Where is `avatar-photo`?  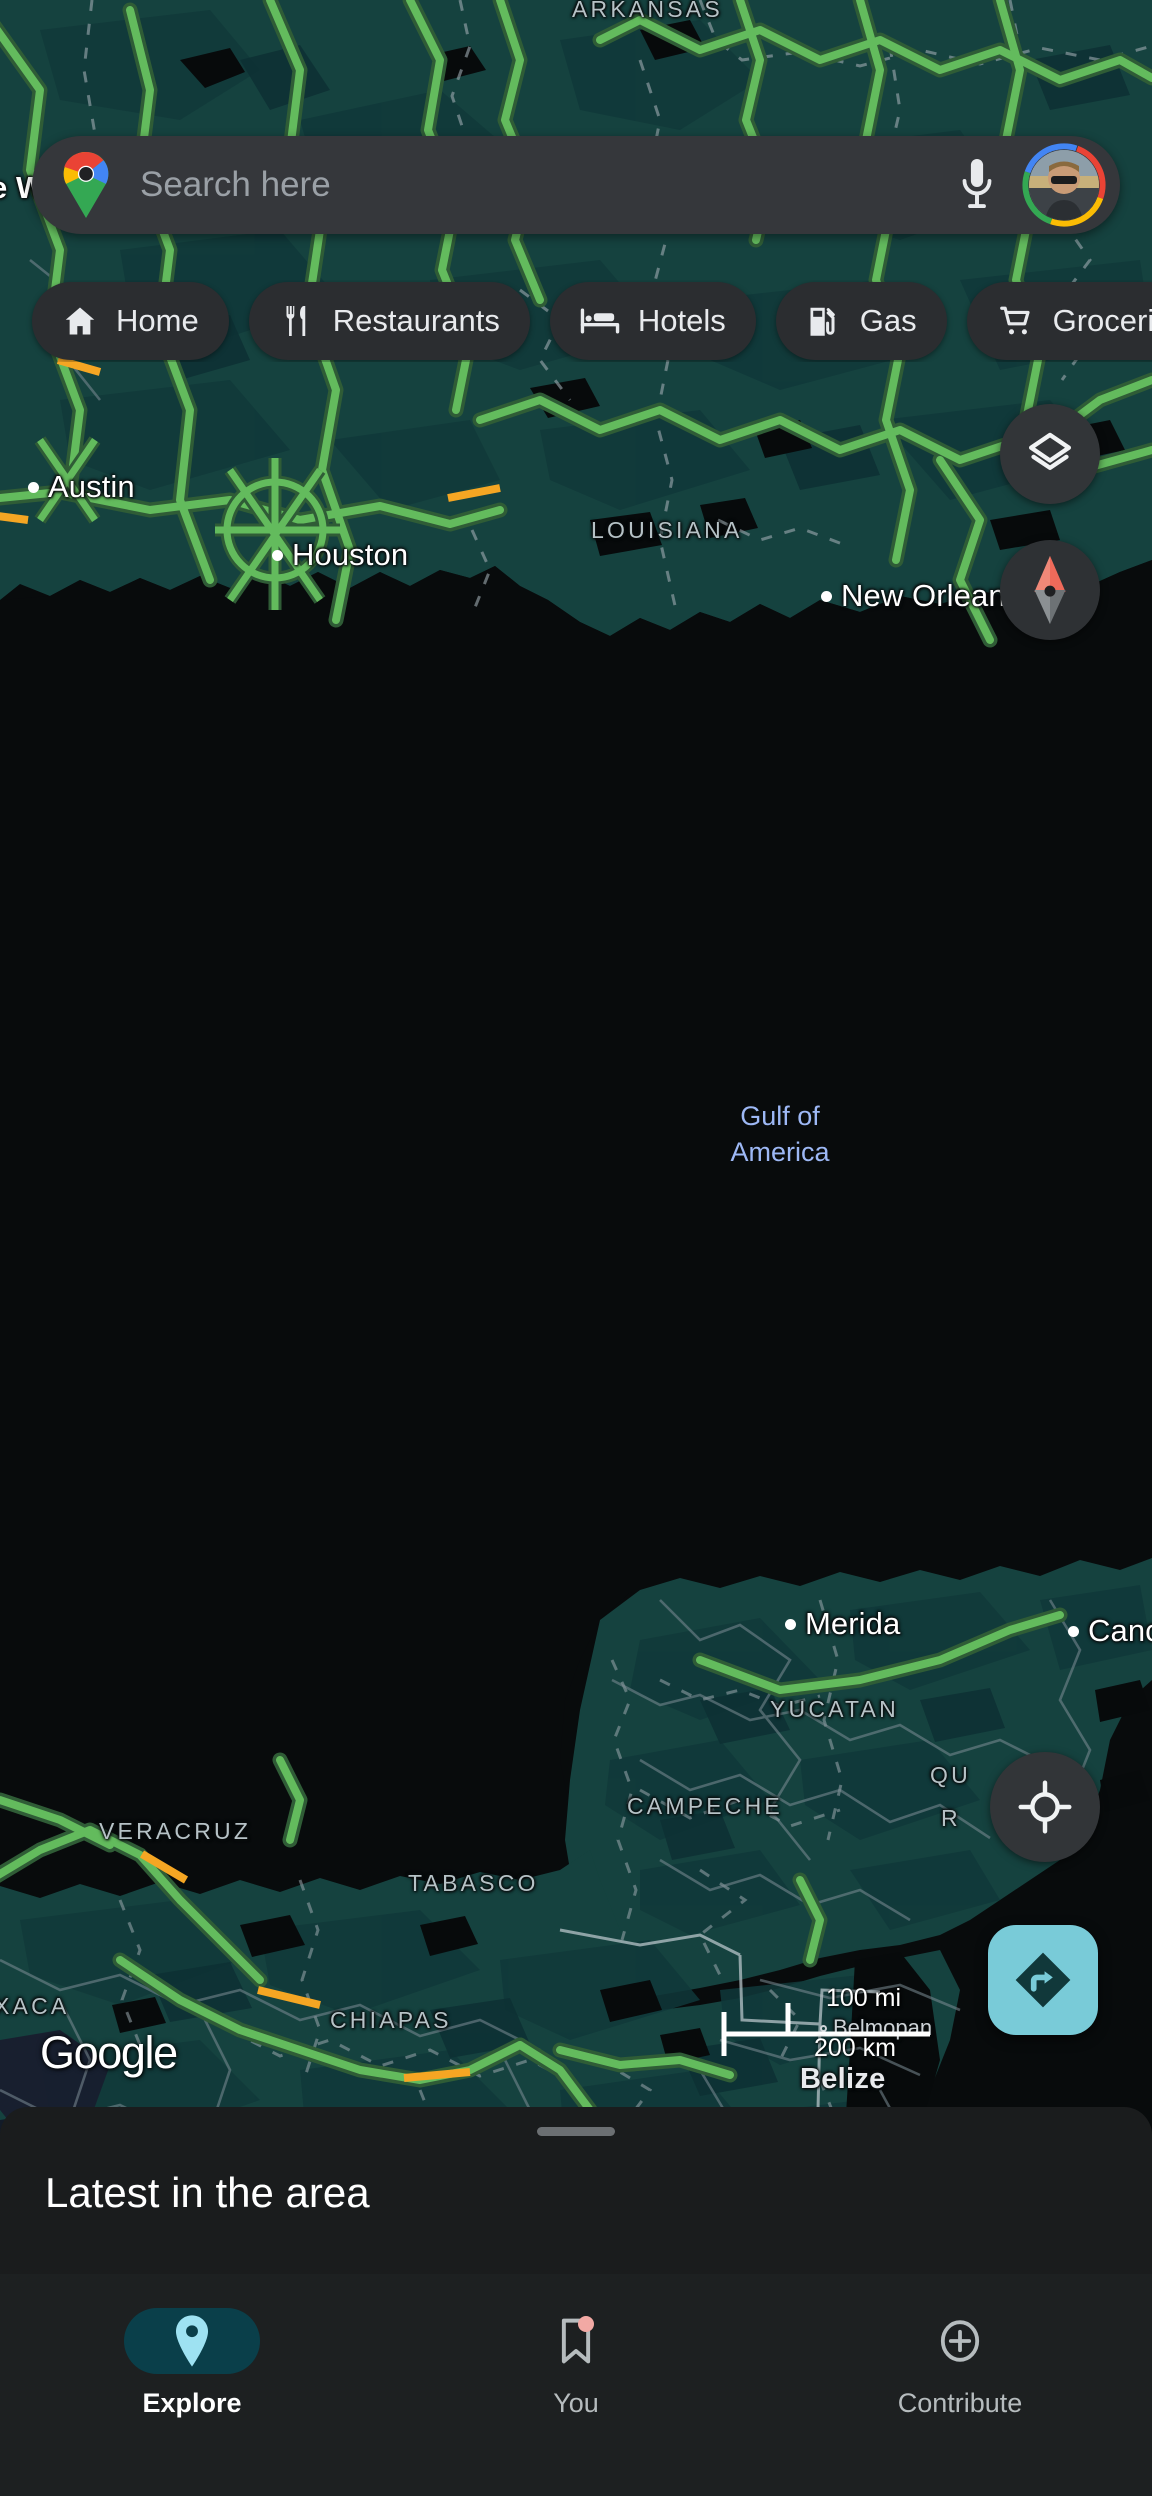
avatar-photo is located at coordinates (1064, 185).